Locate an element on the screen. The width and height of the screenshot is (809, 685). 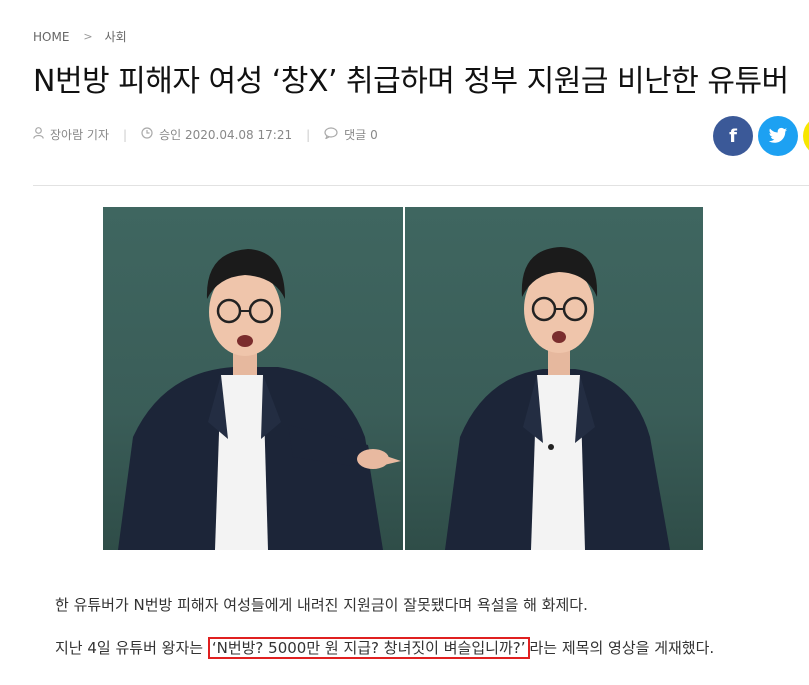
comments-count: 0 is located at coordinates (374, 135).